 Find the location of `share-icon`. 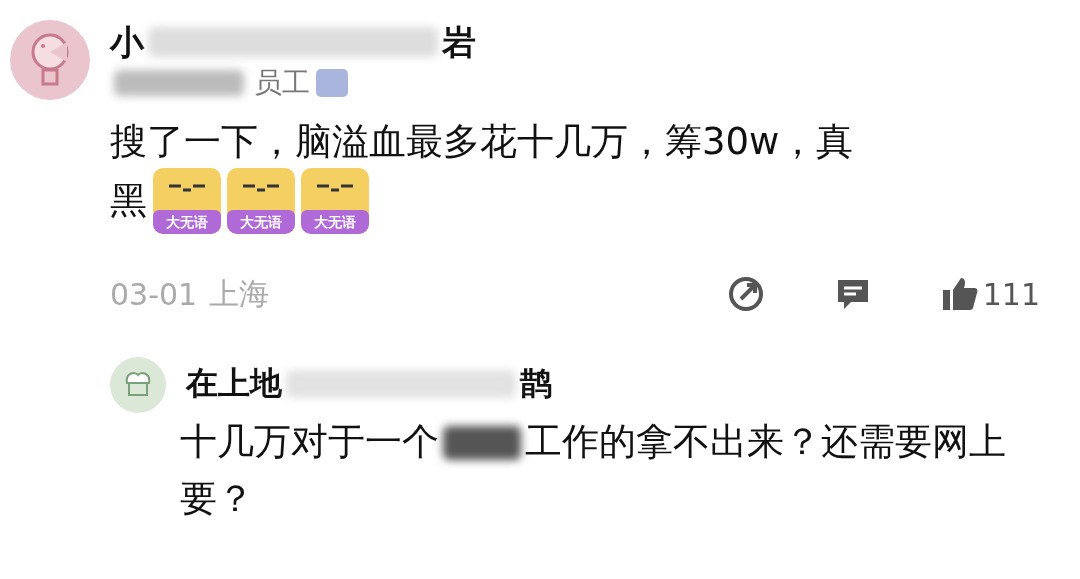

share-icon is located at coordinates (745, 294).